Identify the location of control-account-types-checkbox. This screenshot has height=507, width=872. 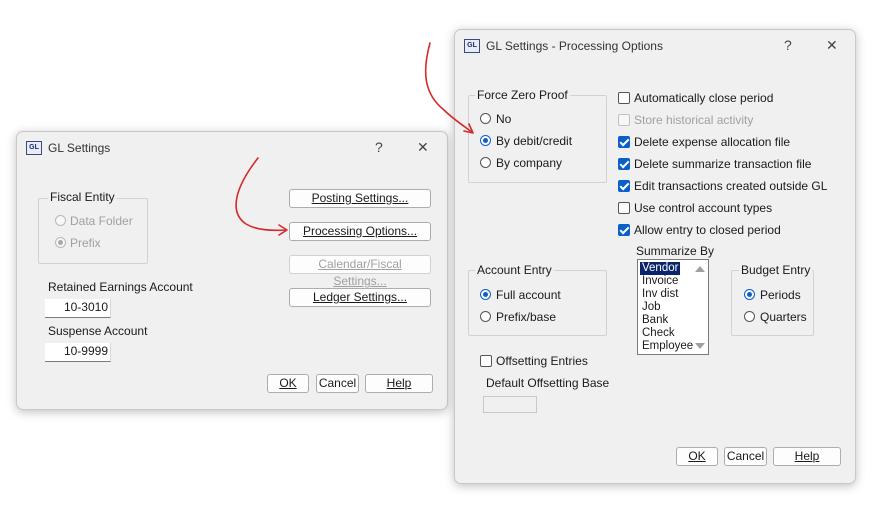
(624, 208).